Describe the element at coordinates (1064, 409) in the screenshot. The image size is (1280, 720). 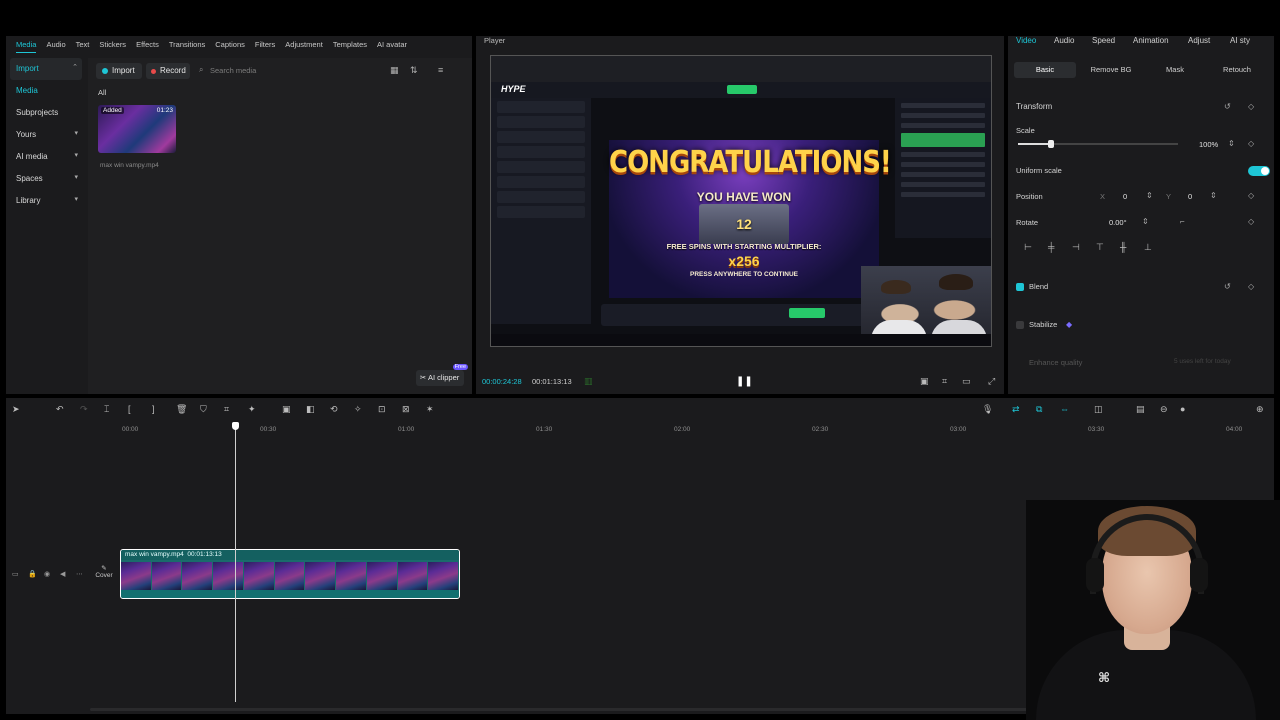
I see `preview-axis-icon: ⇔` at that location.